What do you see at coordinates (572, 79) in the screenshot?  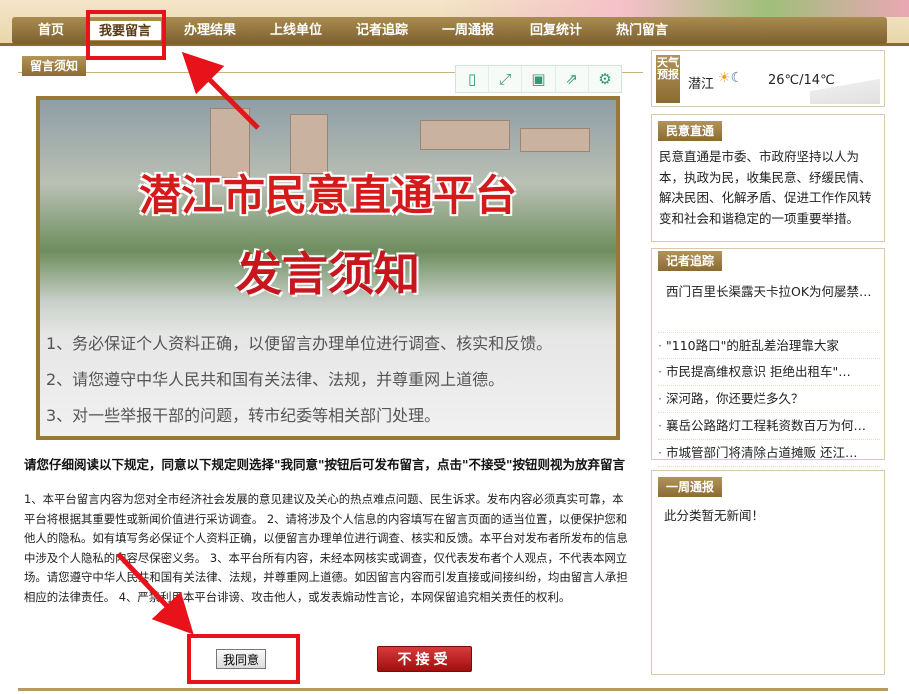 I see `share-icon: ⇗` at bounding box center [572, 79].